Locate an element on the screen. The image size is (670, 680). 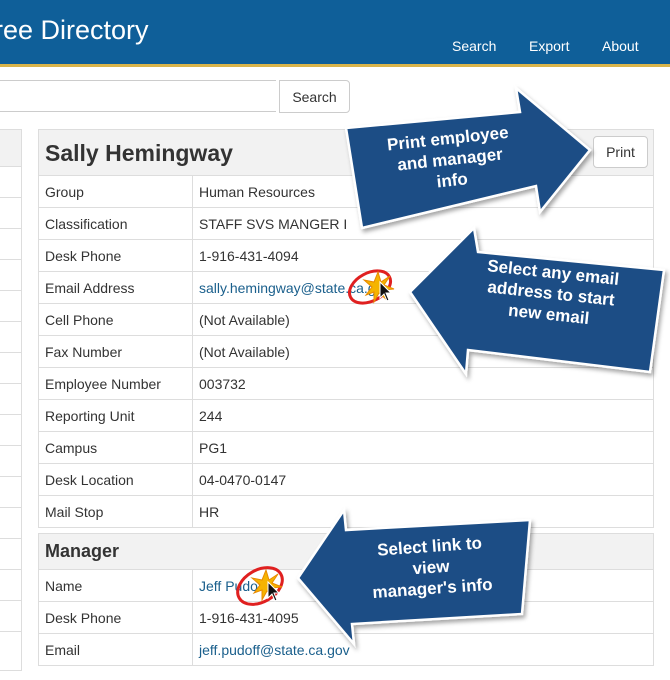
click-indicator-email is located at coordinates (371, 287).